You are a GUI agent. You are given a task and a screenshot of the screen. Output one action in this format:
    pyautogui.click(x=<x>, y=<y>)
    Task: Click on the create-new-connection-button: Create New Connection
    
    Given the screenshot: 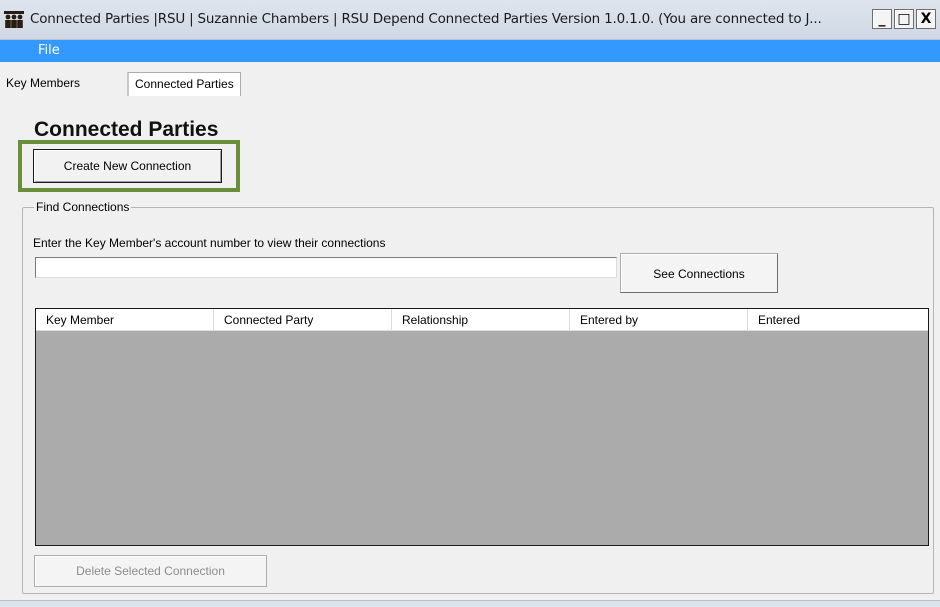 What is the action you would take?
    pyautogui.click(x=127, y=166)
    